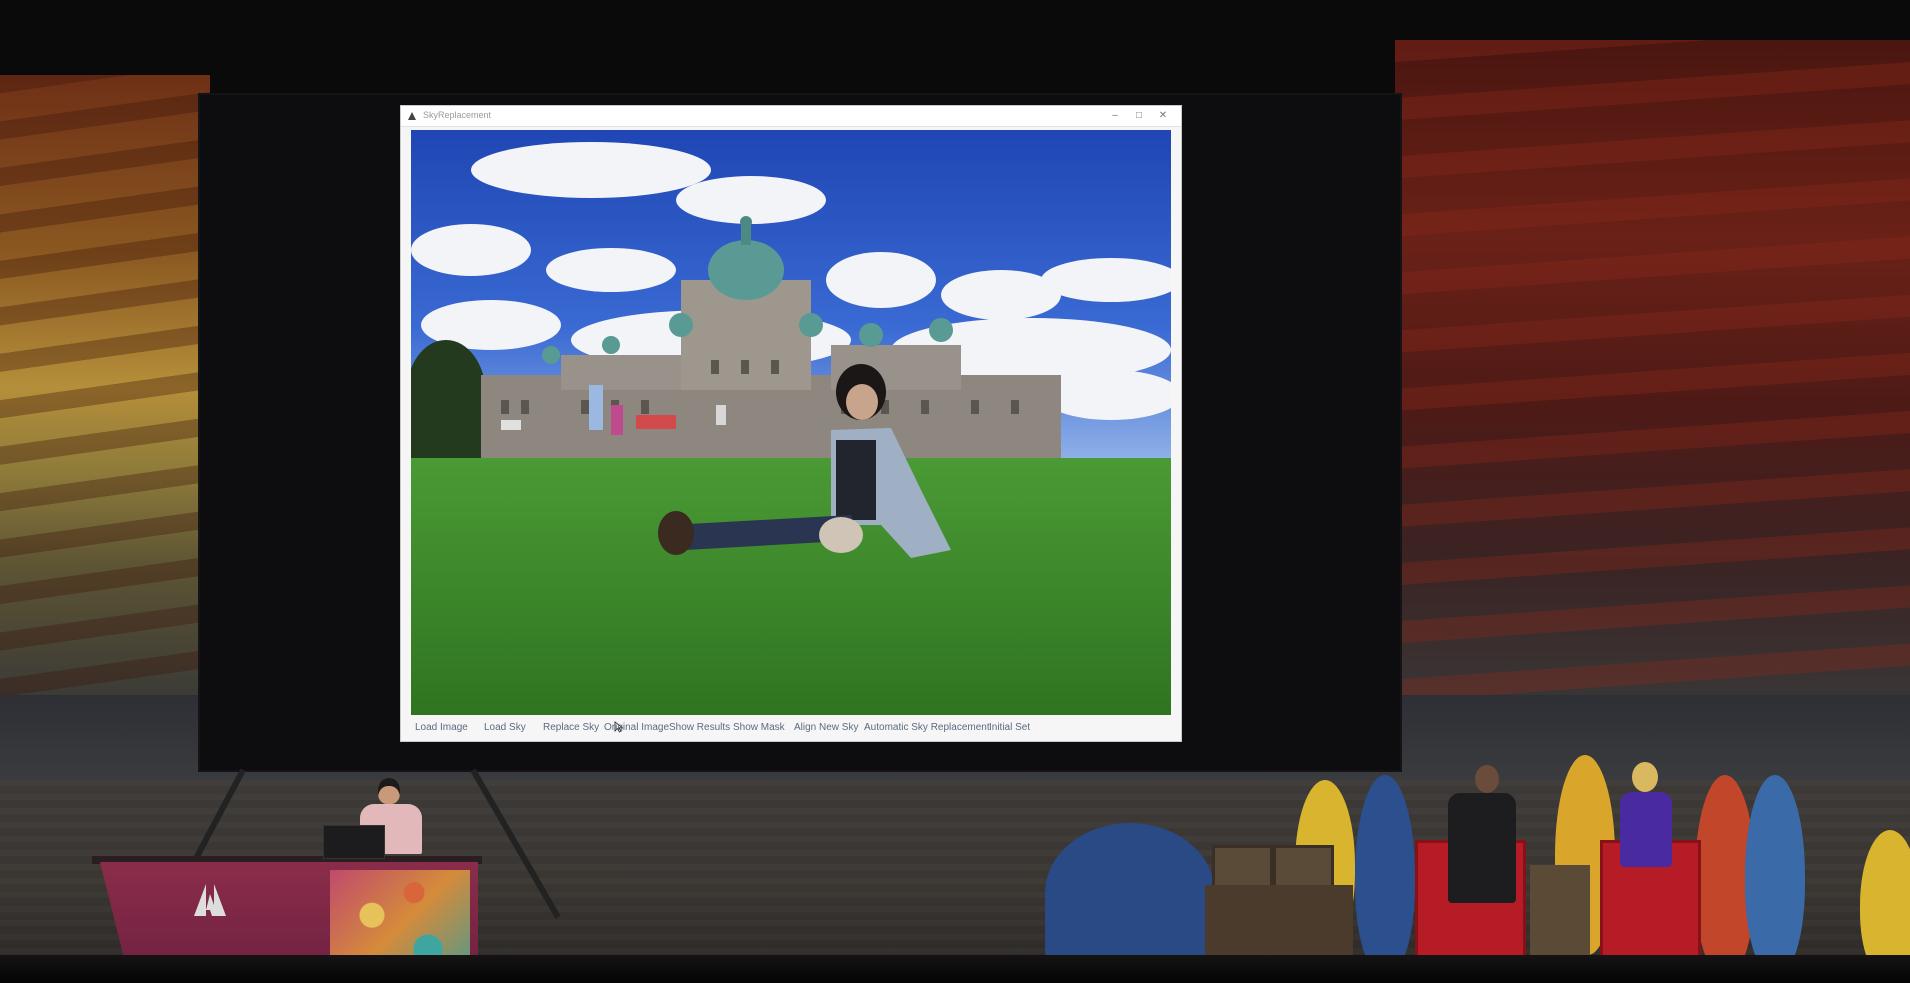 This screenshot has width=1910, height=983. I want to click on audience-silhouettes, so click(955, 969).